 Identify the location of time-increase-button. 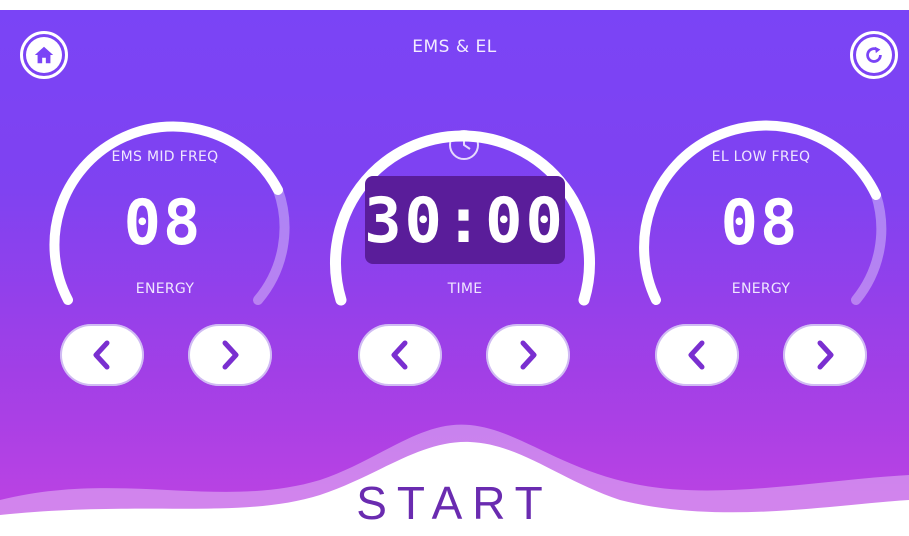
(528, 355).